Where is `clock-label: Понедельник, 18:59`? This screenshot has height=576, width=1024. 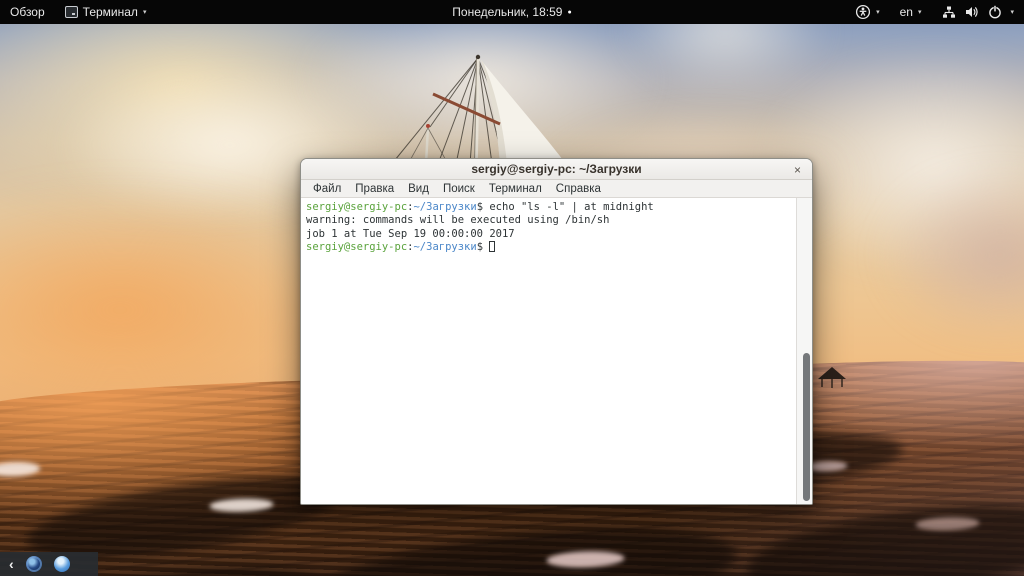
clock-label: Понедельник, 18:59 is located at coordinates (507, 12).